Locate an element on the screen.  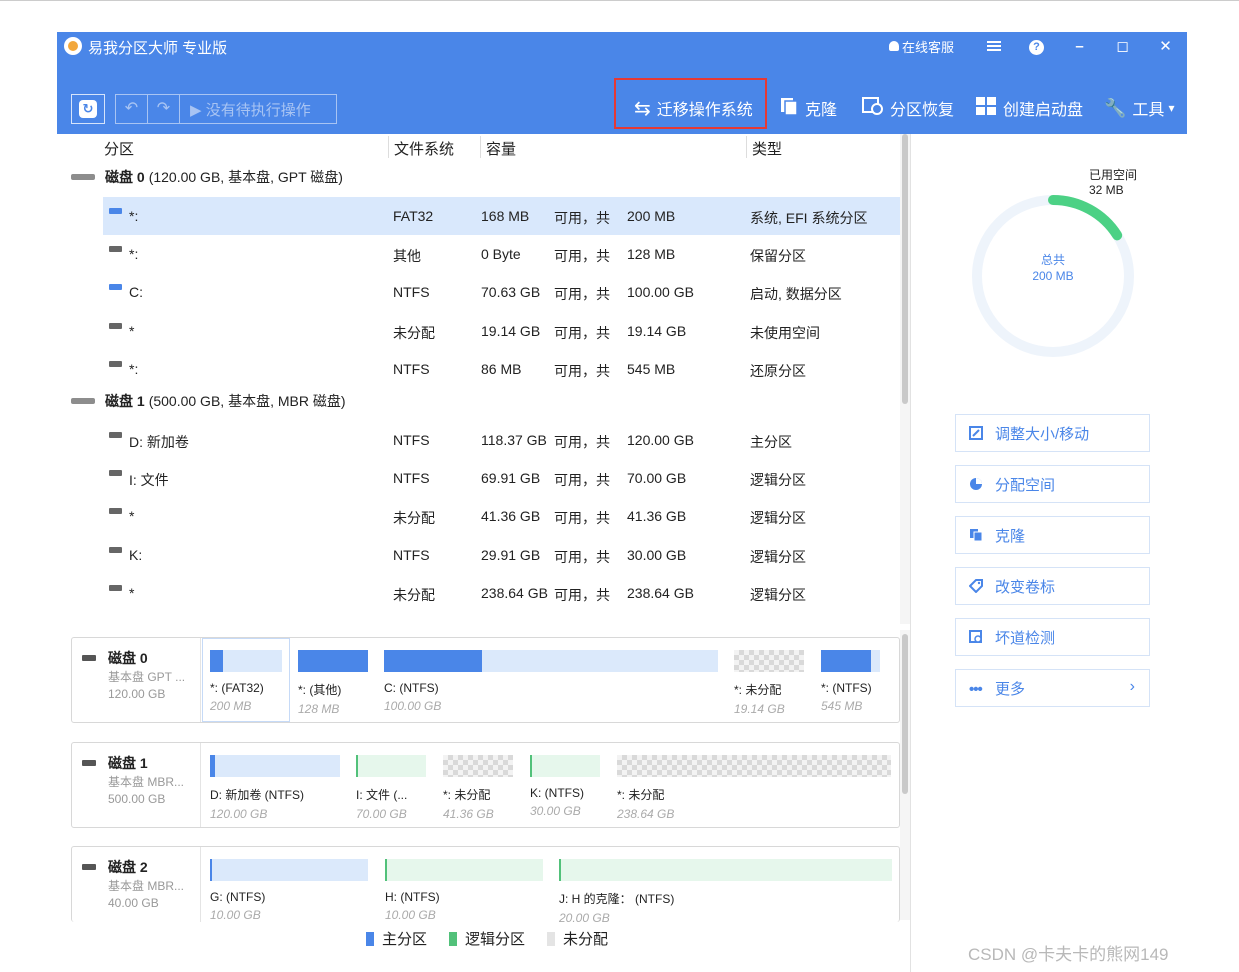
partition-row: *: NTFS 86 MB 可用，共 545 MB 还原分区 is located at coordinates (501, 369).